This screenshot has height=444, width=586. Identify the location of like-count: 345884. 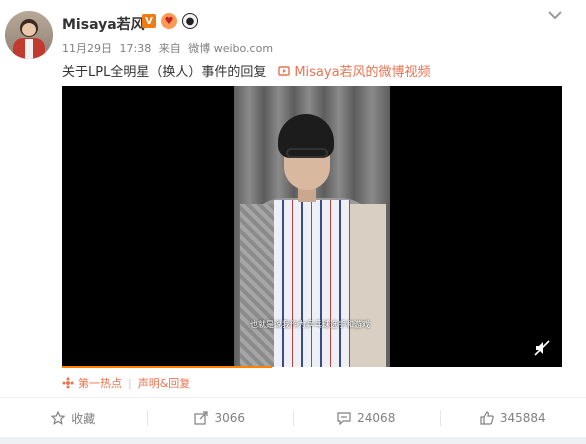
(522, 418).